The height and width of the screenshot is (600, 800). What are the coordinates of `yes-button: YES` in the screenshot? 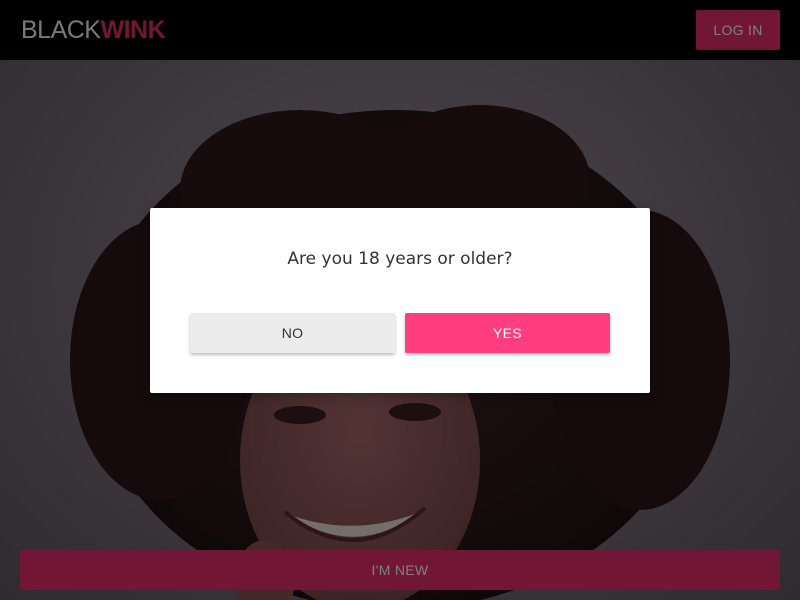 It's located at (507, 333).